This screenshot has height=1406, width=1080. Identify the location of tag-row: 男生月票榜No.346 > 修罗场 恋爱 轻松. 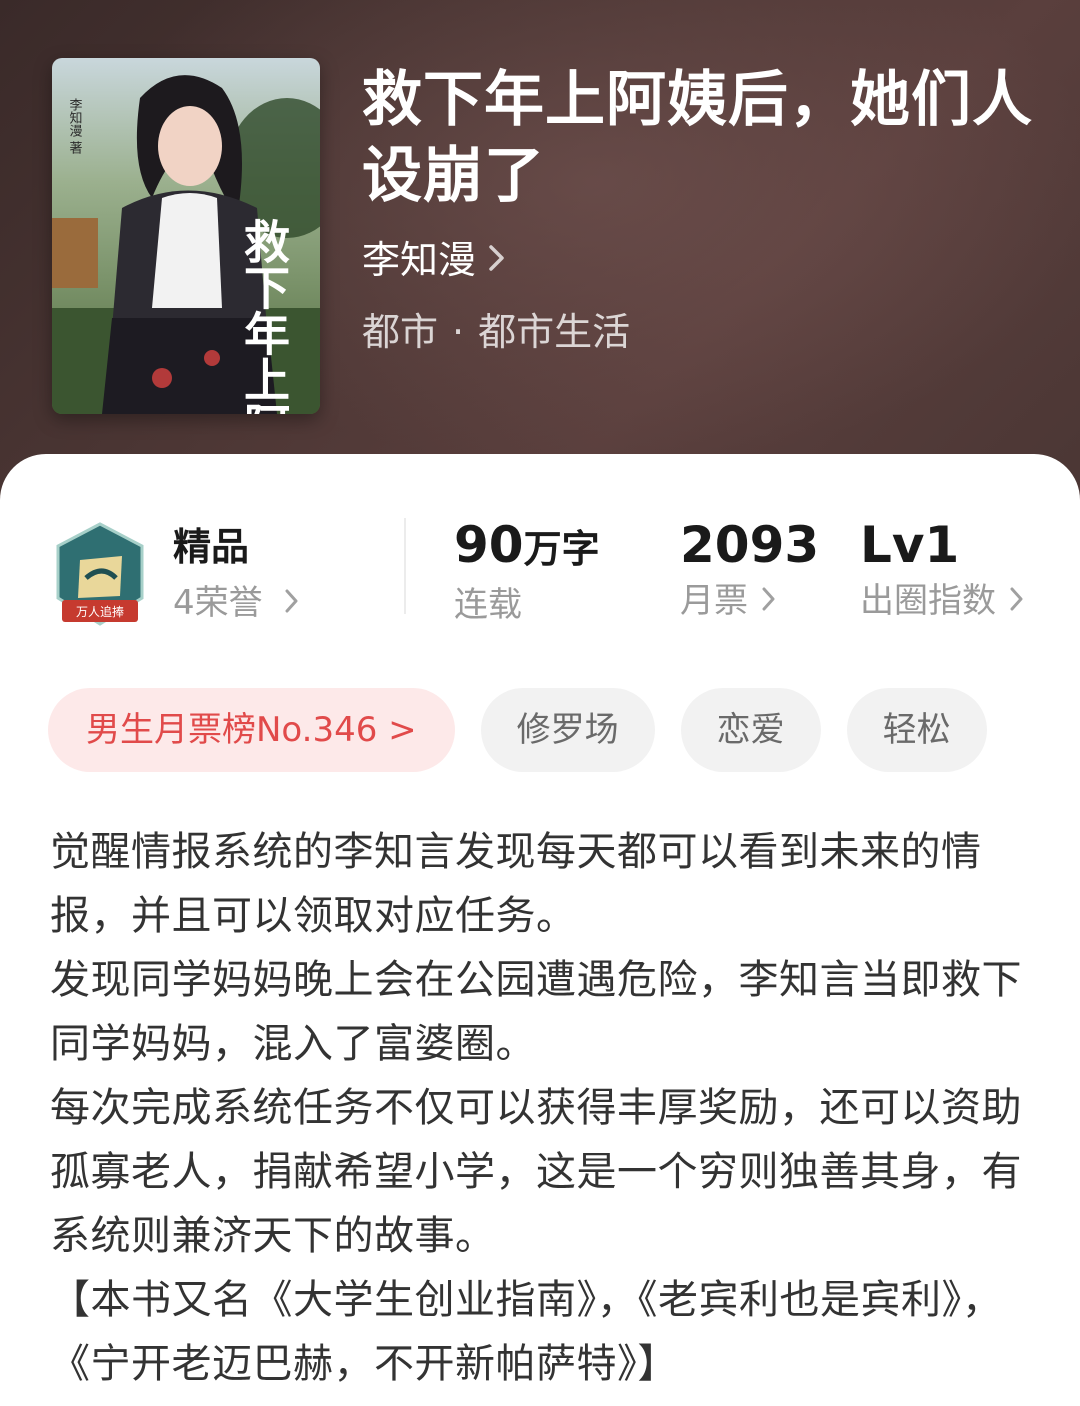
(517, 730).